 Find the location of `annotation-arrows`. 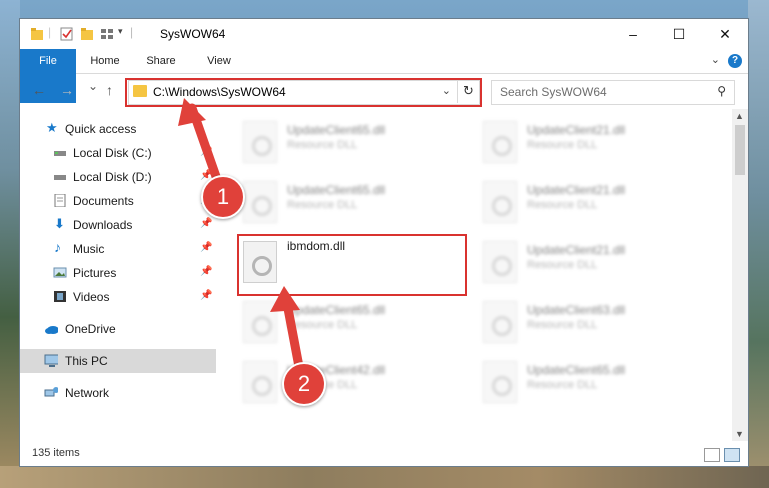

annotation-arrows is located at coordinates (241, 237).